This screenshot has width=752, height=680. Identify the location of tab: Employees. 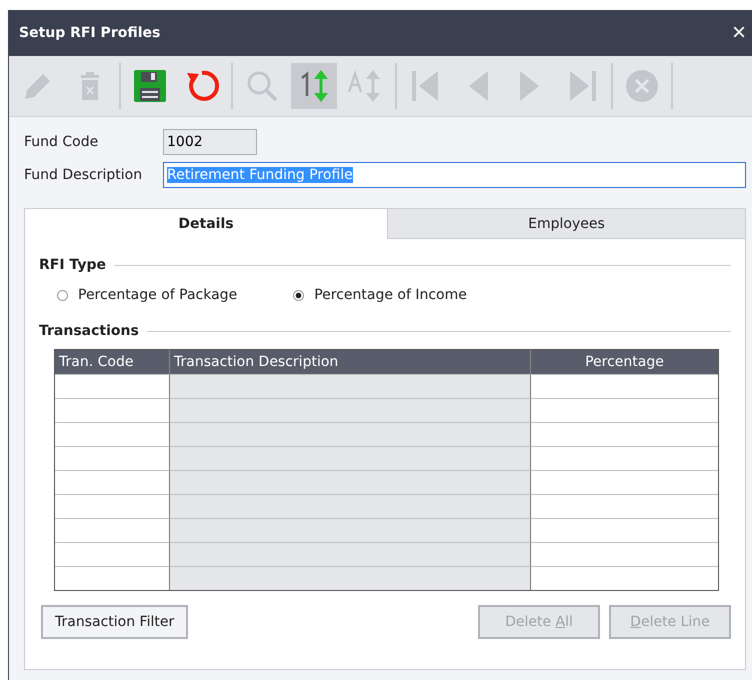
(566, 224).